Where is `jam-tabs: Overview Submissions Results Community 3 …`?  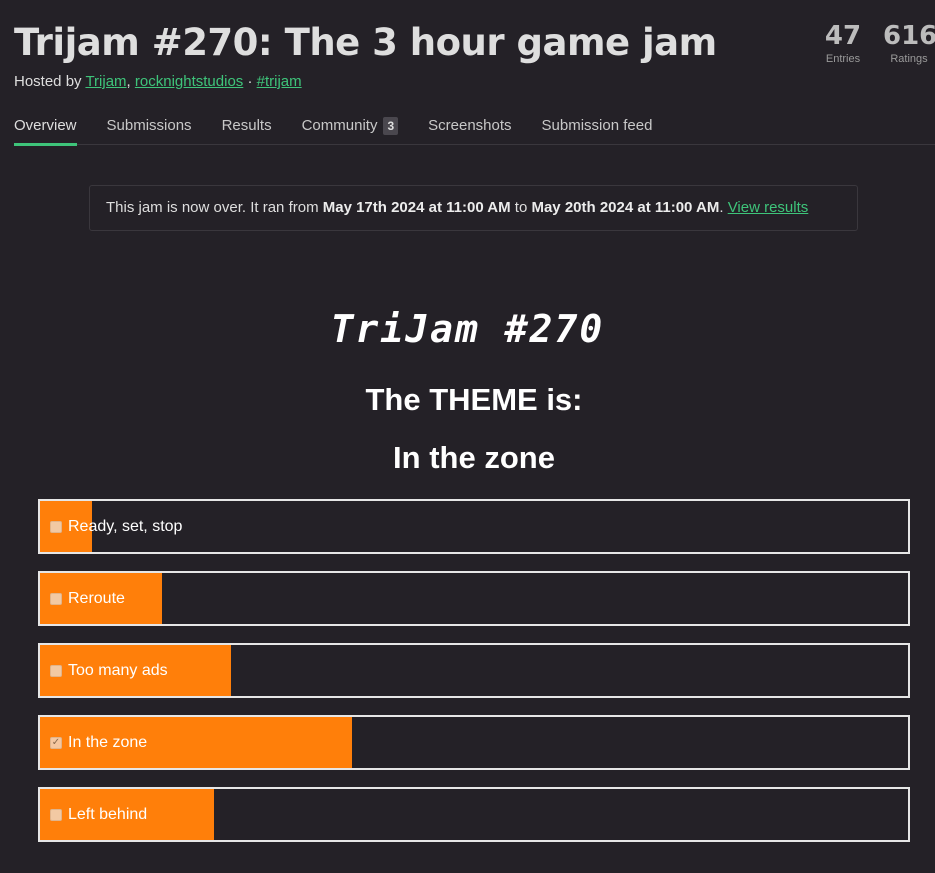 jam-tabs: Overview Submissions Results Community 3 … is located at coordinates (474, 129).